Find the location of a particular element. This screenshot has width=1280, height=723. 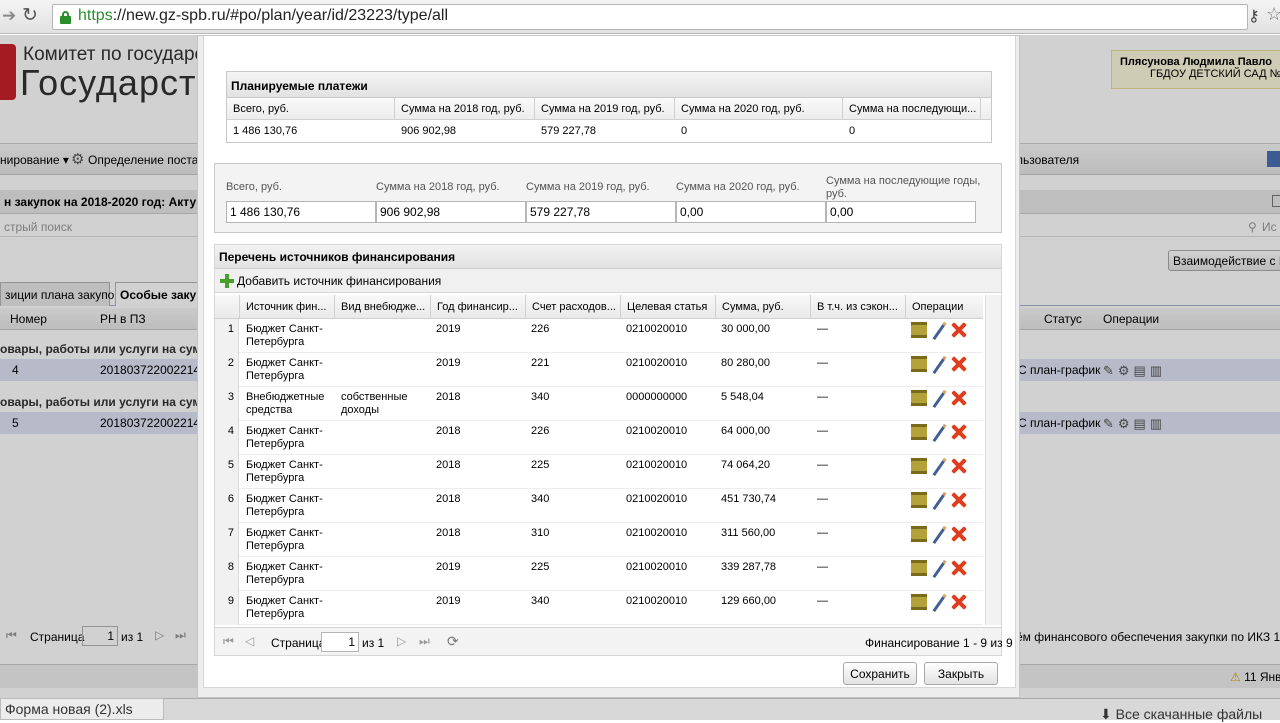

cell-sum: 30 000,00 is located at coordinates (745, 329).